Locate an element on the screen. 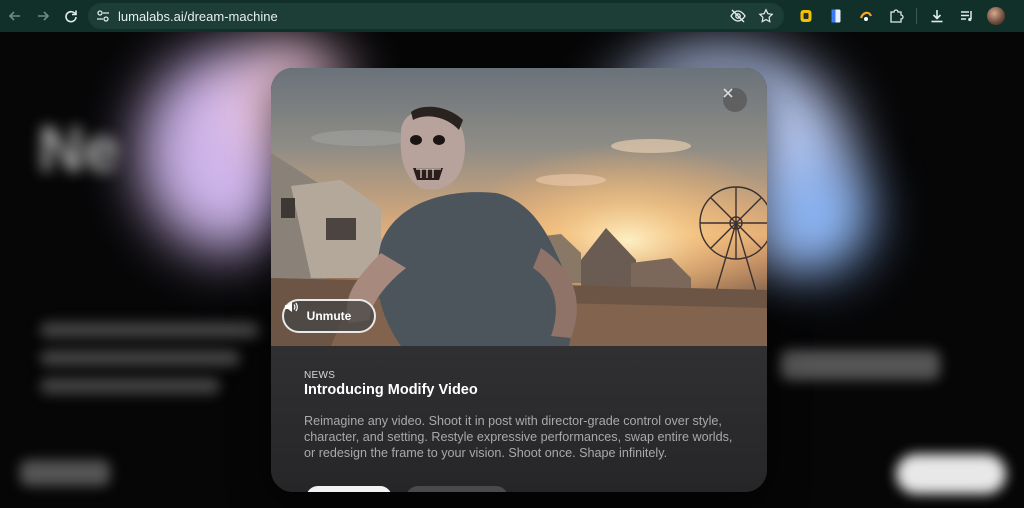 This screenshot has height=508, width=1024. profile-avatar is located at coordinates (996, 16).